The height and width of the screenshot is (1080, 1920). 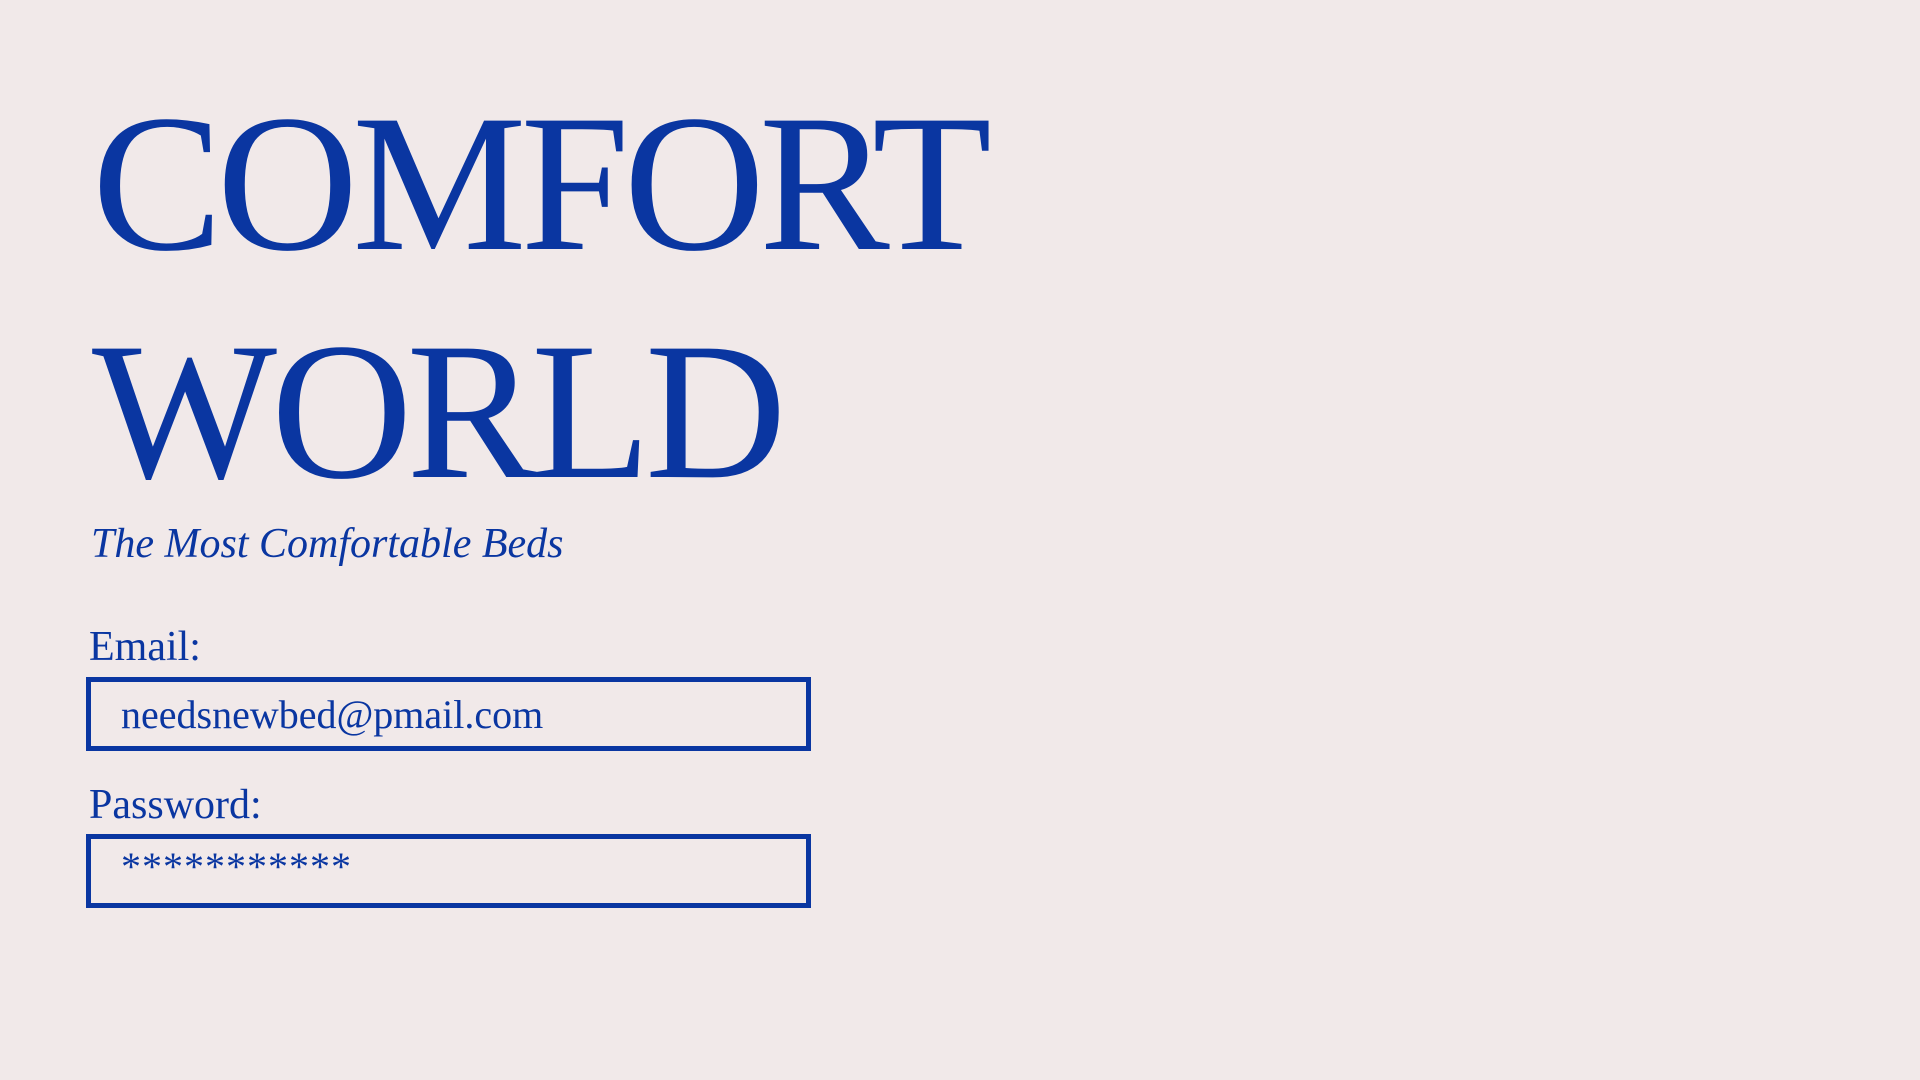 I want to click on brand-title-line-1: COMFORT, so click(x=542, y=183).